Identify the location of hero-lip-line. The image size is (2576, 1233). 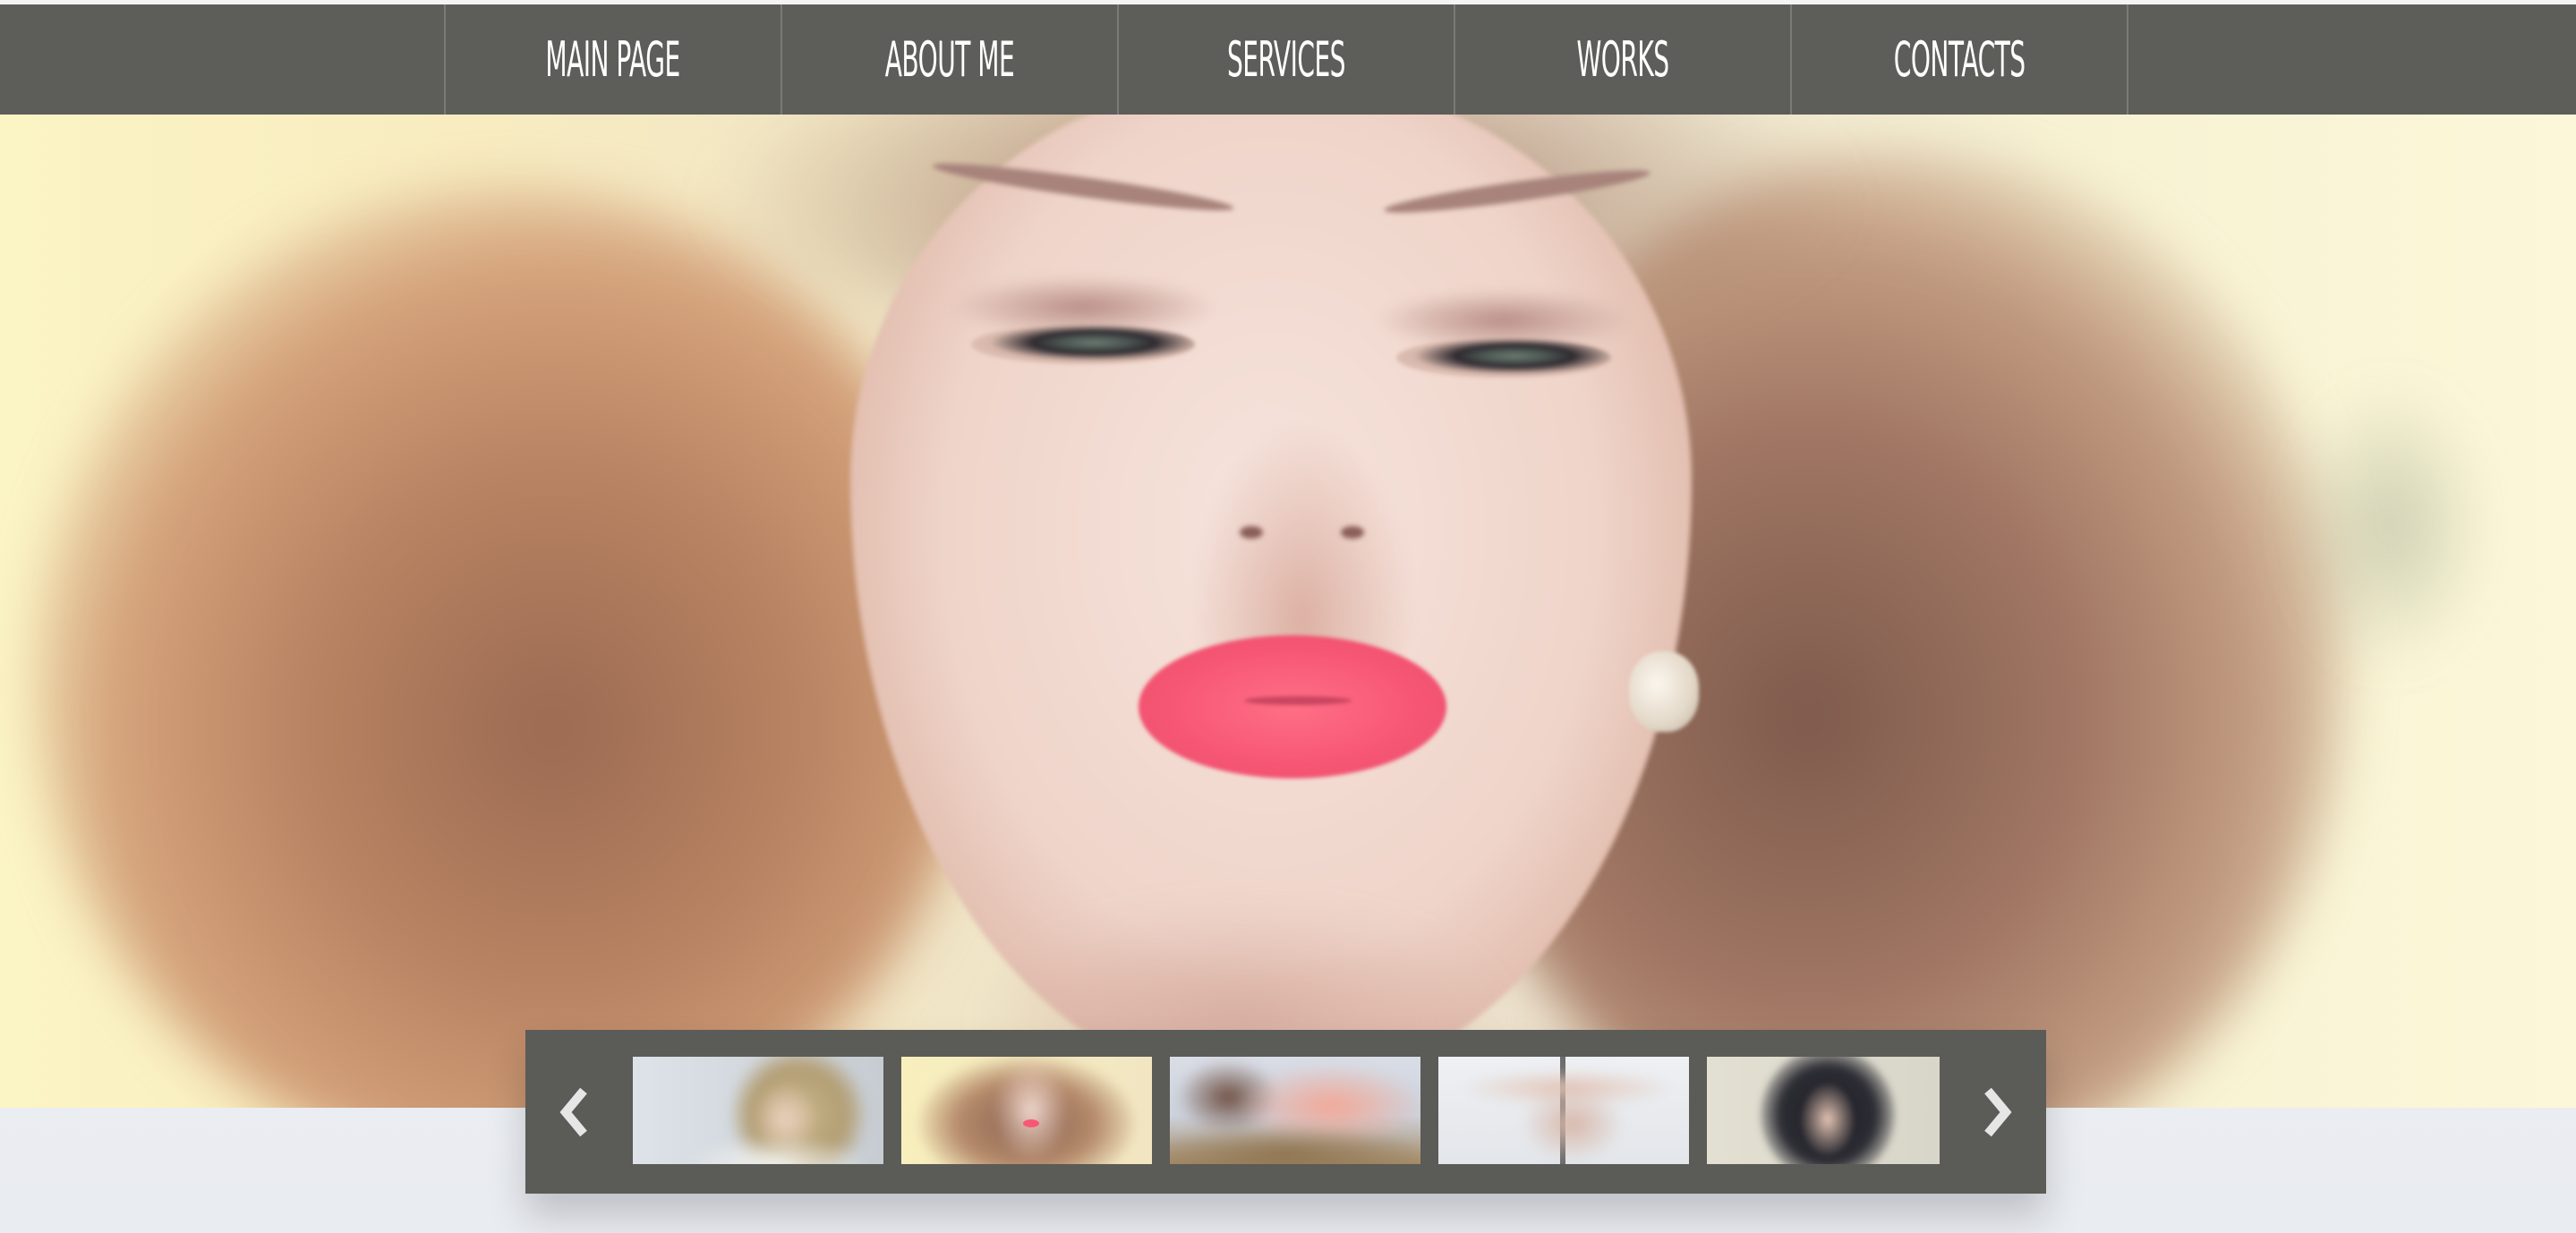
(1298, 700).